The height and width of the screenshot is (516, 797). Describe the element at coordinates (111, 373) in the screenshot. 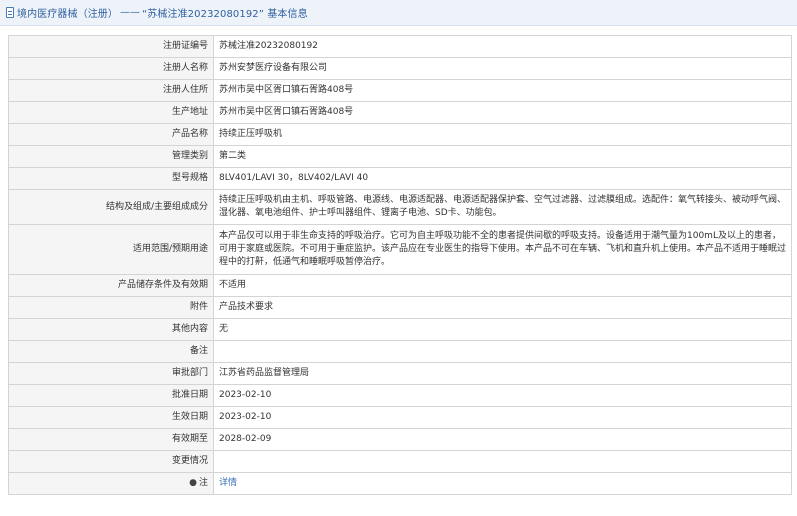

I see `field-label: 审批部门` at that location.